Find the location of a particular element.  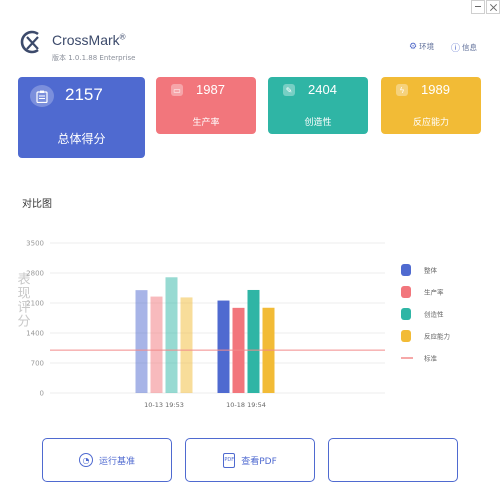

legend-label: 标准 is located at coordinates (431, 358).